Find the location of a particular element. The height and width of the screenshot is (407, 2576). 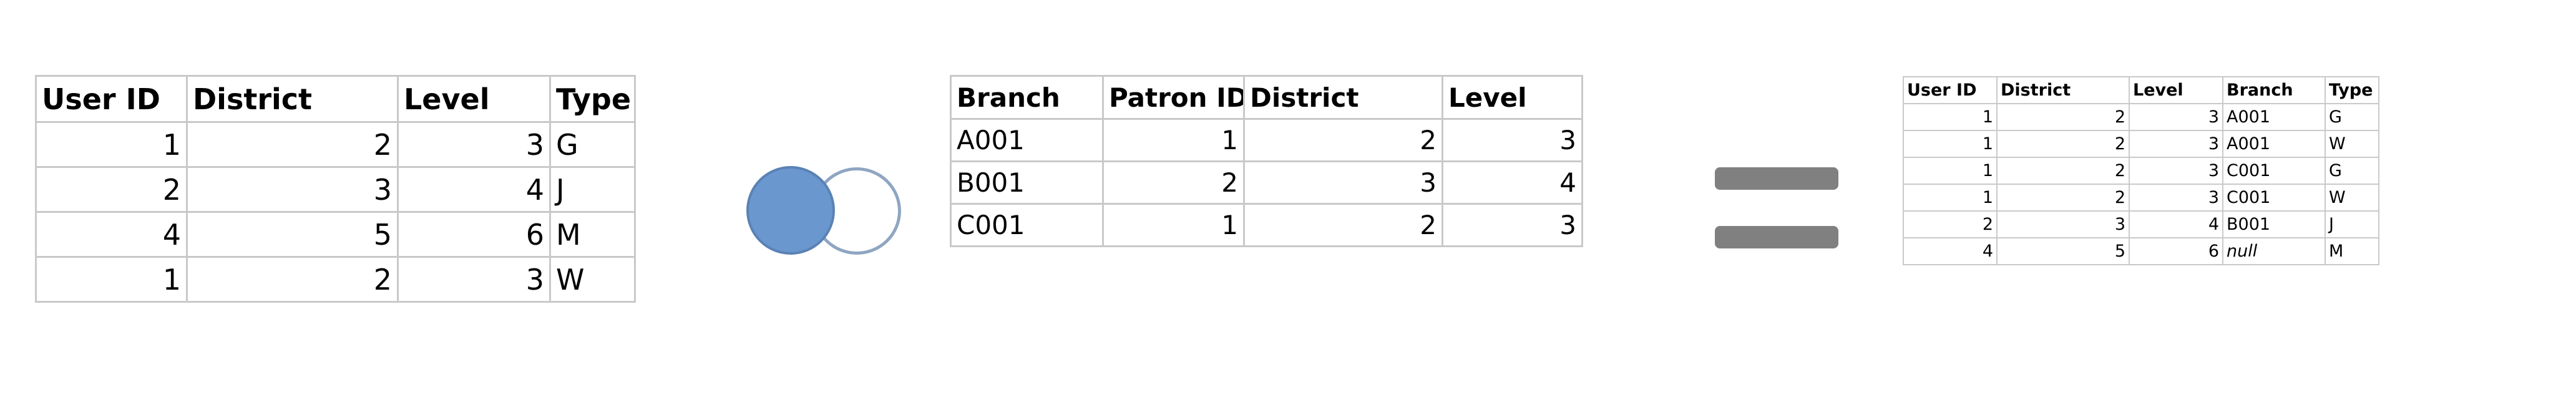

table-row: C001 1 2 3 is located at coordinates (1266, 225).